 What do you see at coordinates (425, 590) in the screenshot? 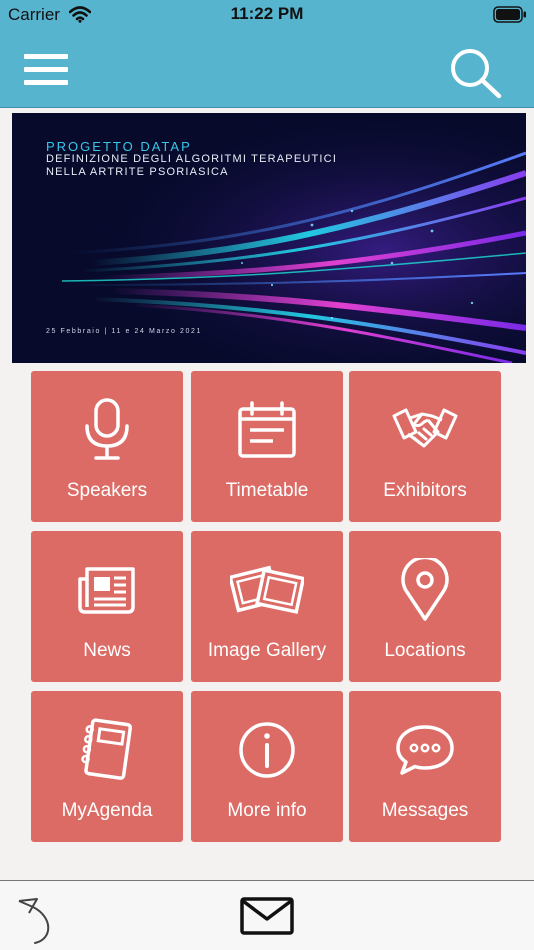
I see `location-pin-icon` at bounding box center [425, 590].